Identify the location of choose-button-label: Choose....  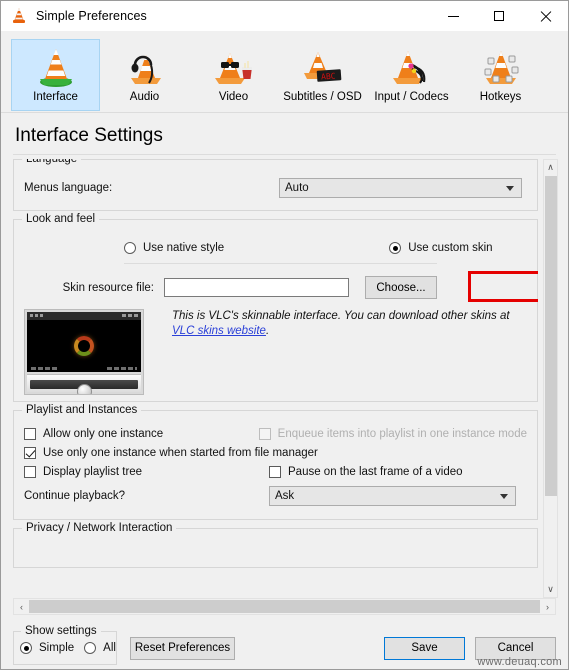
(401, 287).